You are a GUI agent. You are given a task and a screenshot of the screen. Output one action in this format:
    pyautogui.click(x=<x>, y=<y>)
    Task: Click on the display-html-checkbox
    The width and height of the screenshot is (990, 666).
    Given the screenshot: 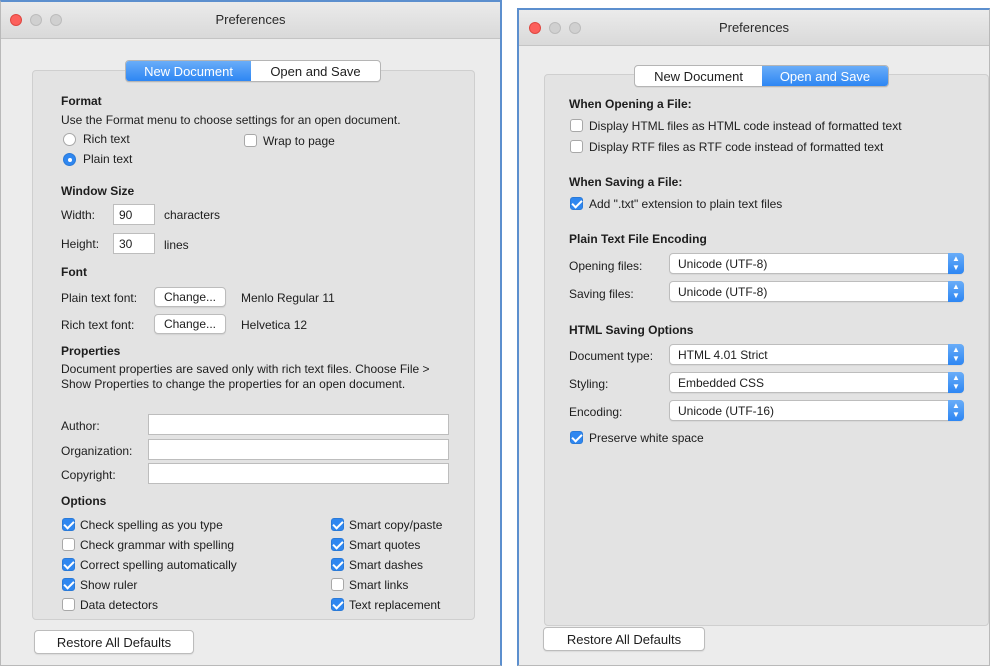 What is the action you would take?
    pyautogui.click(x=576, y=125)
    